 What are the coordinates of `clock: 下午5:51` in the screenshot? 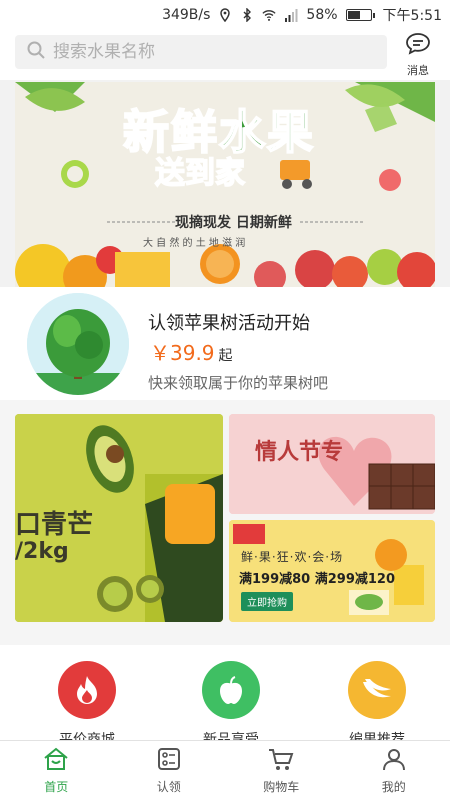 It's located at (412, 16).